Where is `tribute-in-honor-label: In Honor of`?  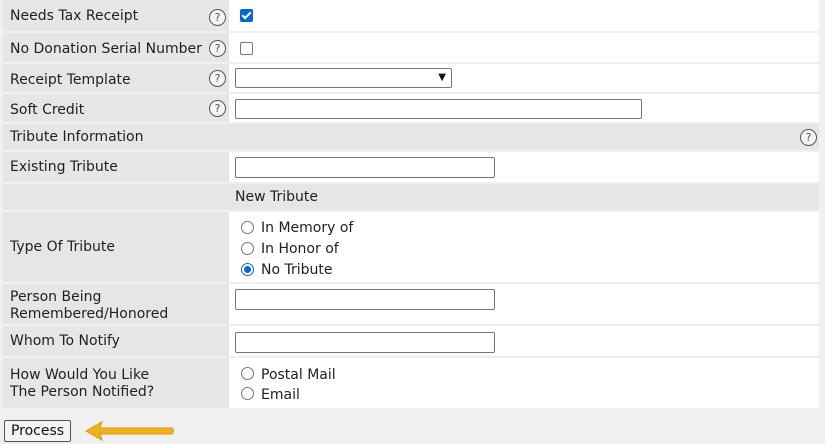 tribute-in-honor-label: In Honor of is located at coordinates (300, 249).